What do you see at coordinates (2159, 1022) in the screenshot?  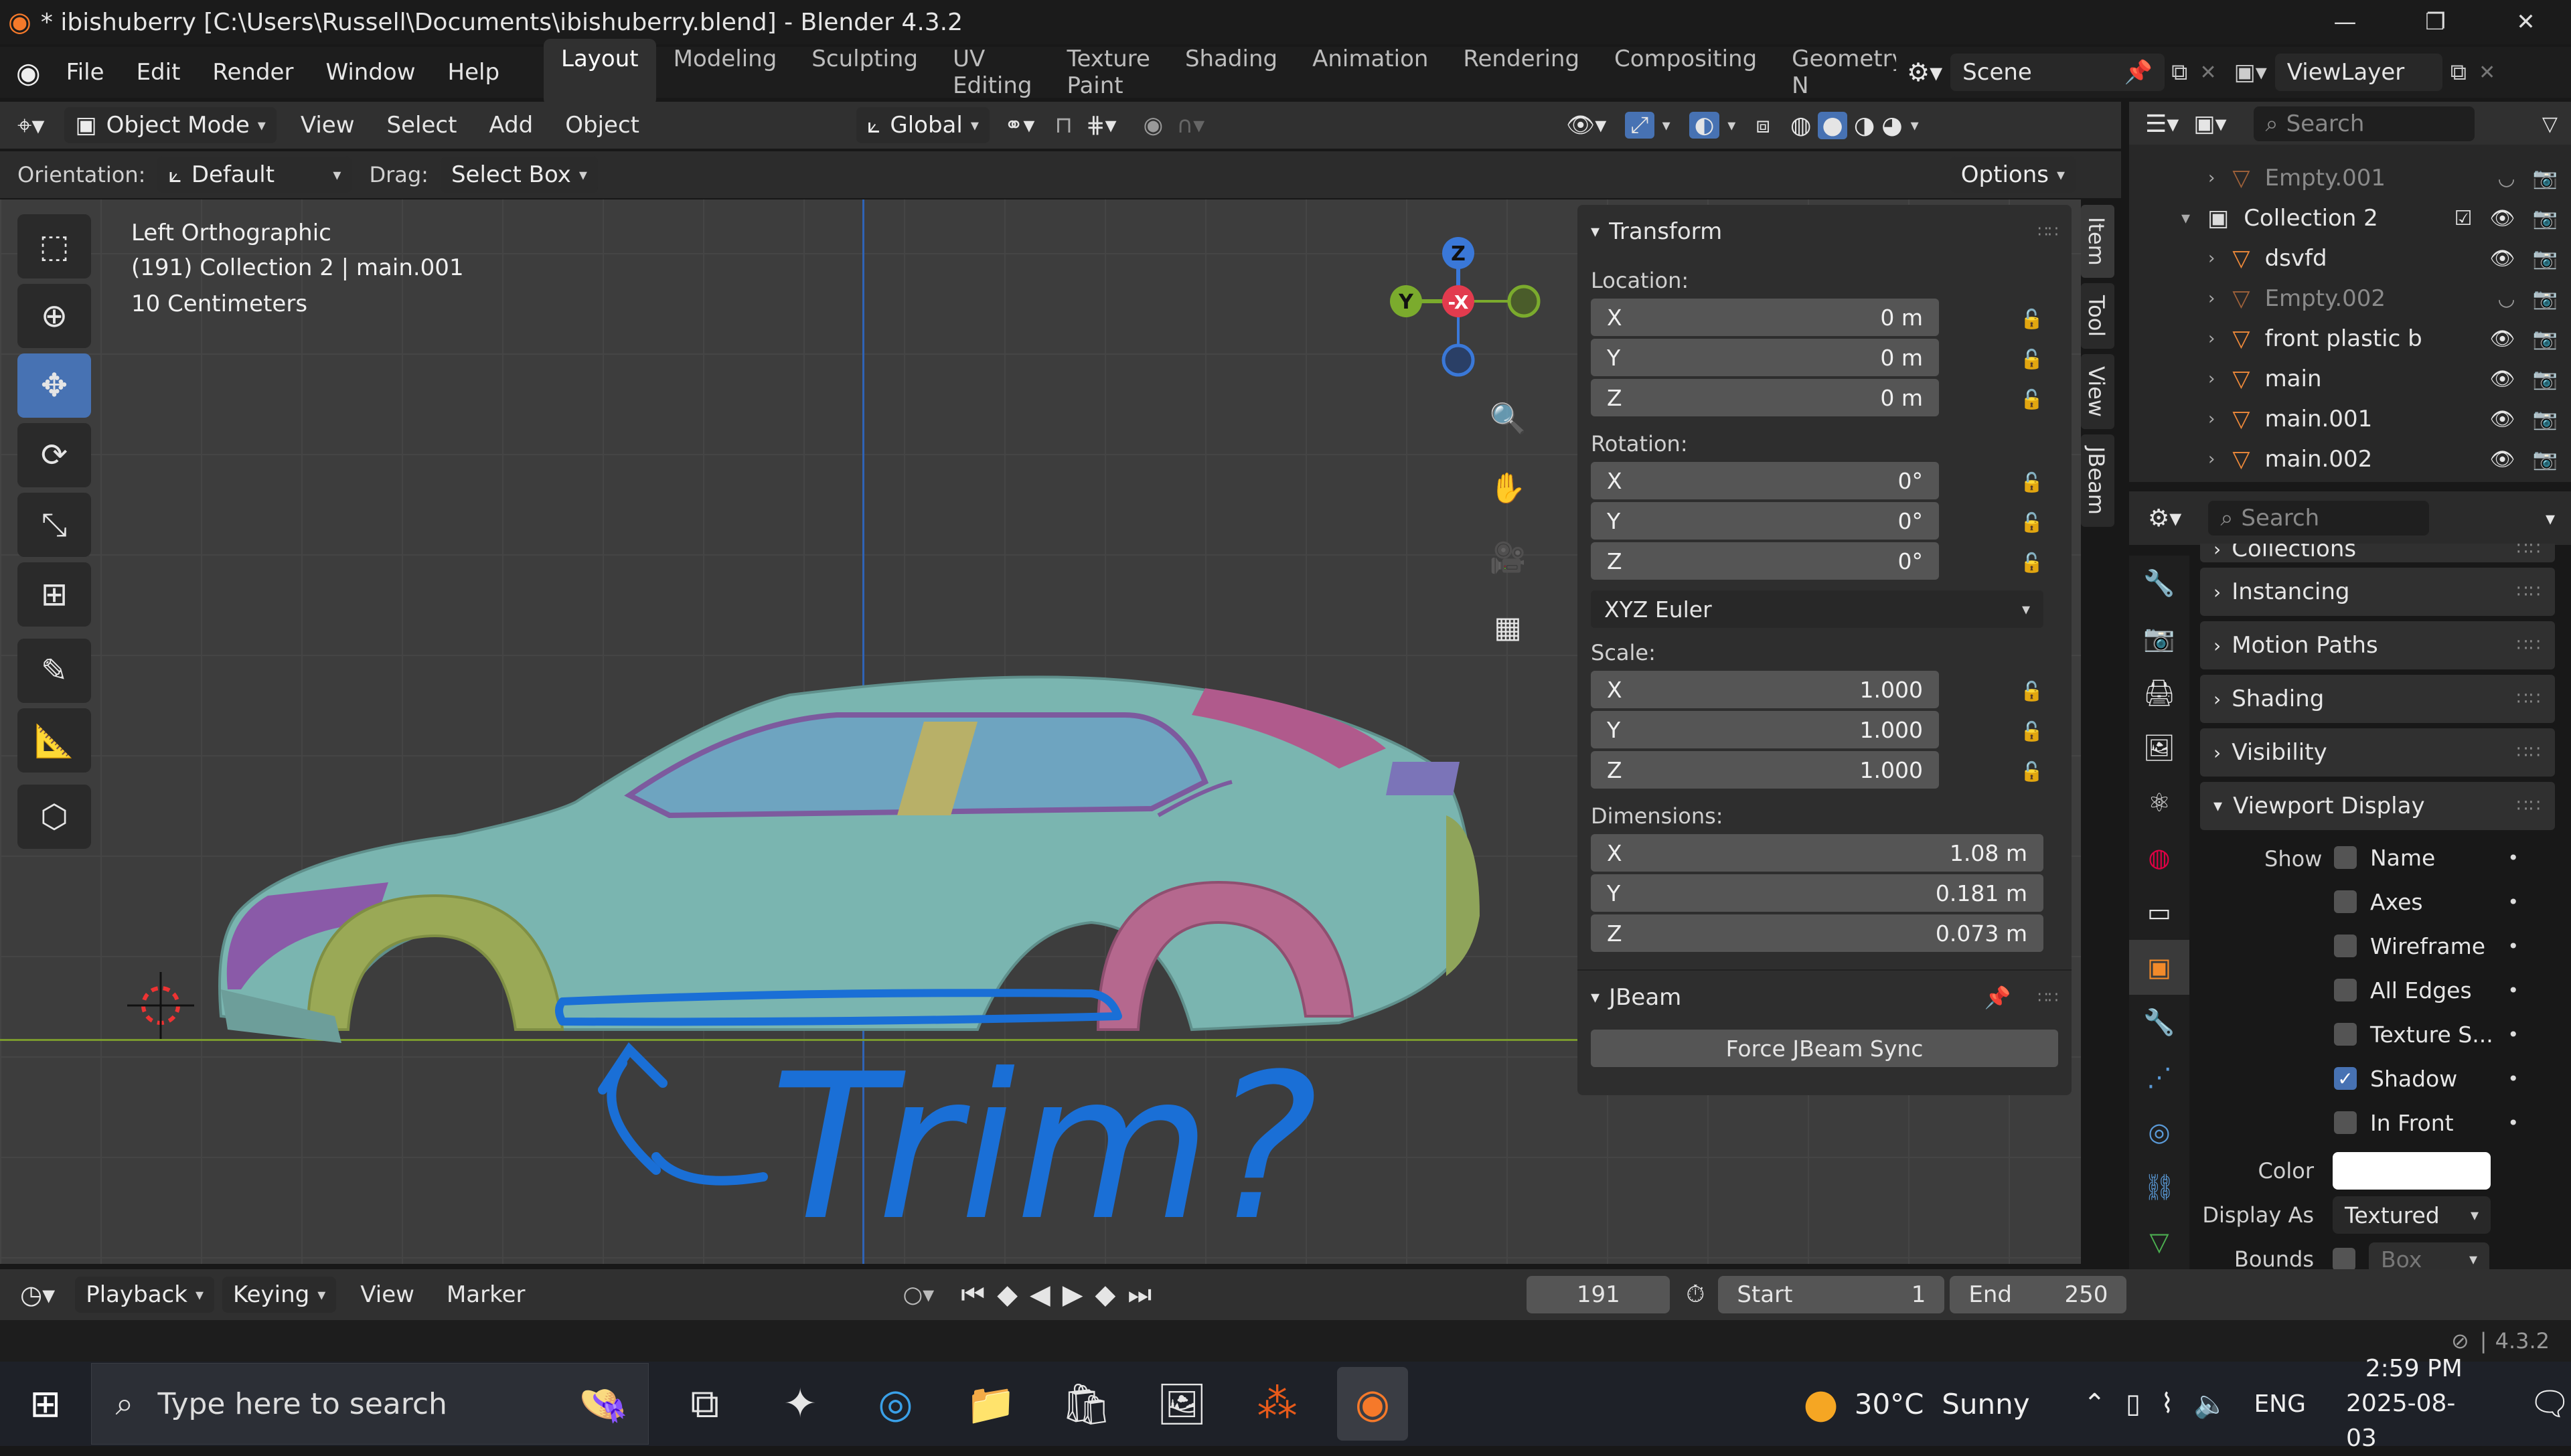 I see `modifier-properties-icon: 🔧` at bounding box center [2159, 1022].